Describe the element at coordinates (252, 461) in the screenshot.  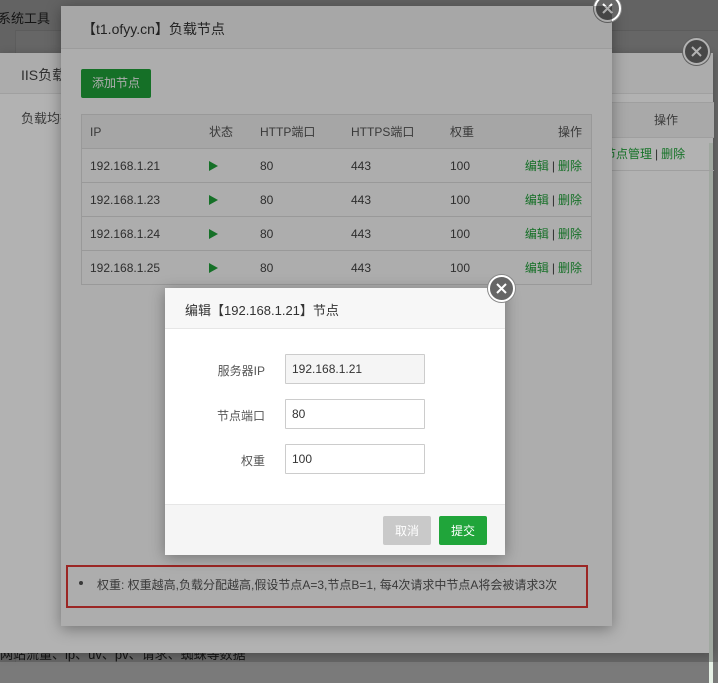
I see `weight-label: 权重` at that location.